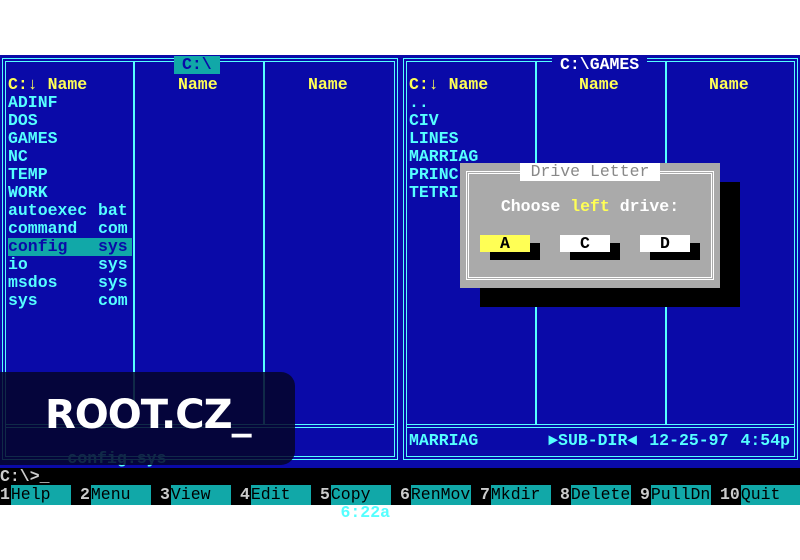  I want to click on file-item: ADINF, so click(70, 103).